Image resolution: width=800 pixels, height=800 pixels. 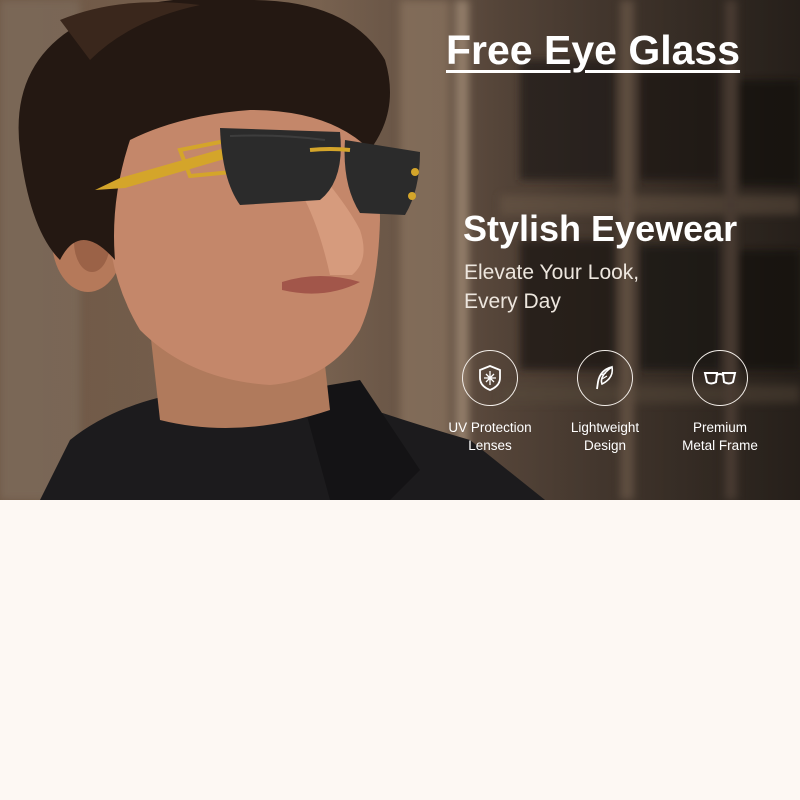 I want to click on feature-label-line2: Design, so click(x=605, y=445).